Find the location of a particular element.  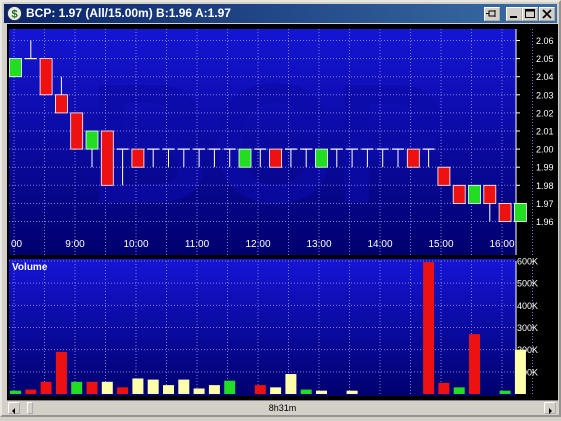

price-tick-label: 1.96 is located at coordinates (545, 222).